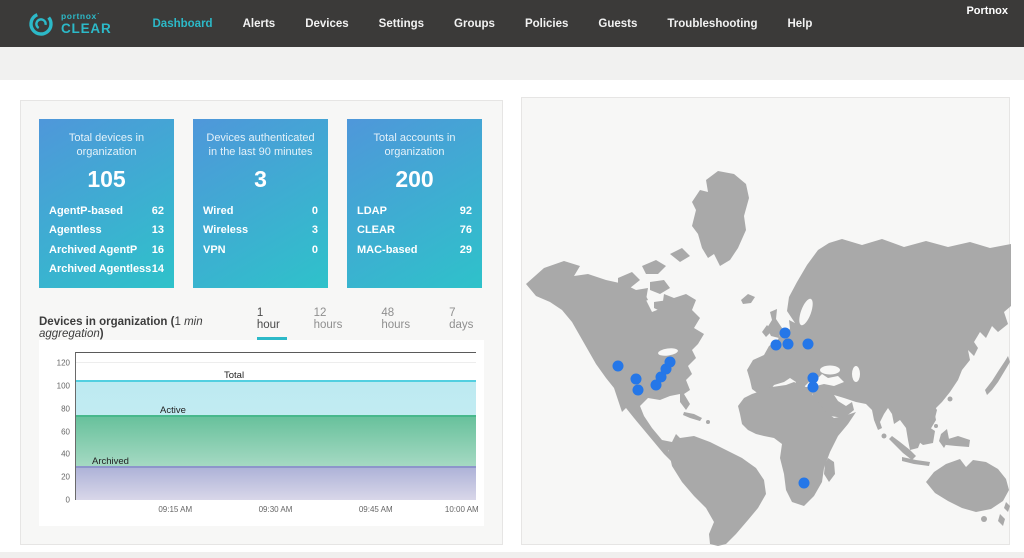 The width and height of the screenshot is (1024, 558). I want to click on stat-row-label: Wireless, so click(226, 230).